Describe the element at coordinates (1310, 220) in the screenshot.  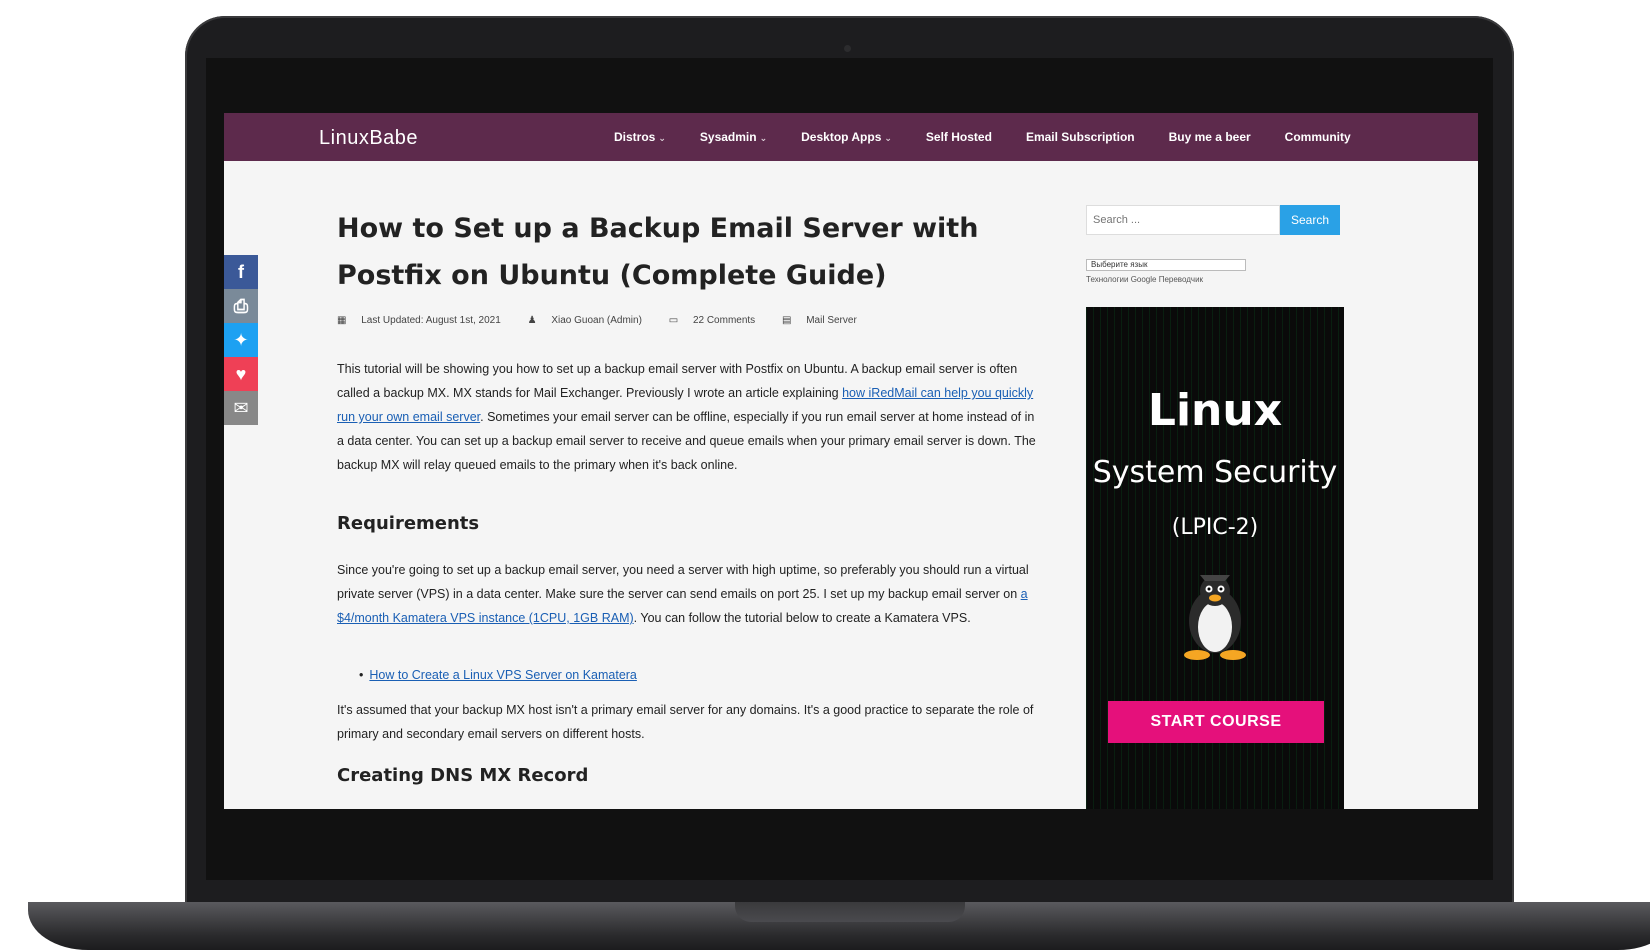
I see `search-button: Search` at that location.